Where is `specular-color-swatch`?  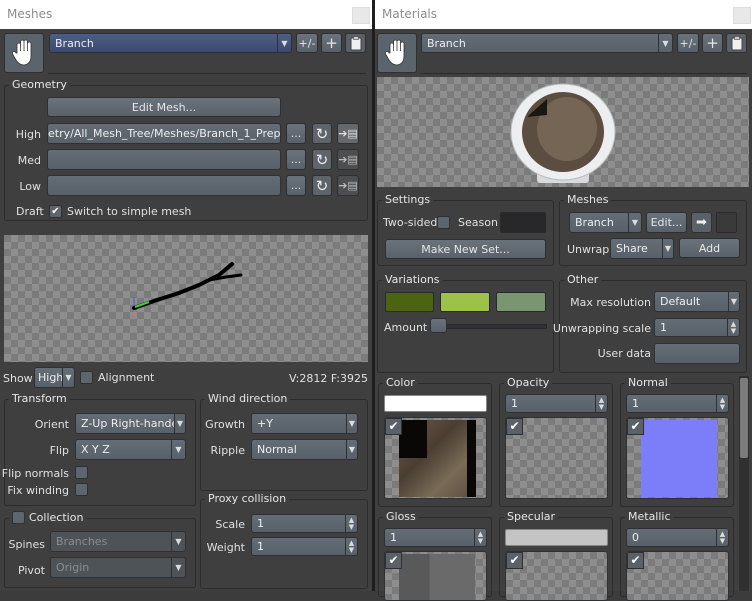 specular-color-swatch is located at coordinates (556, 537).